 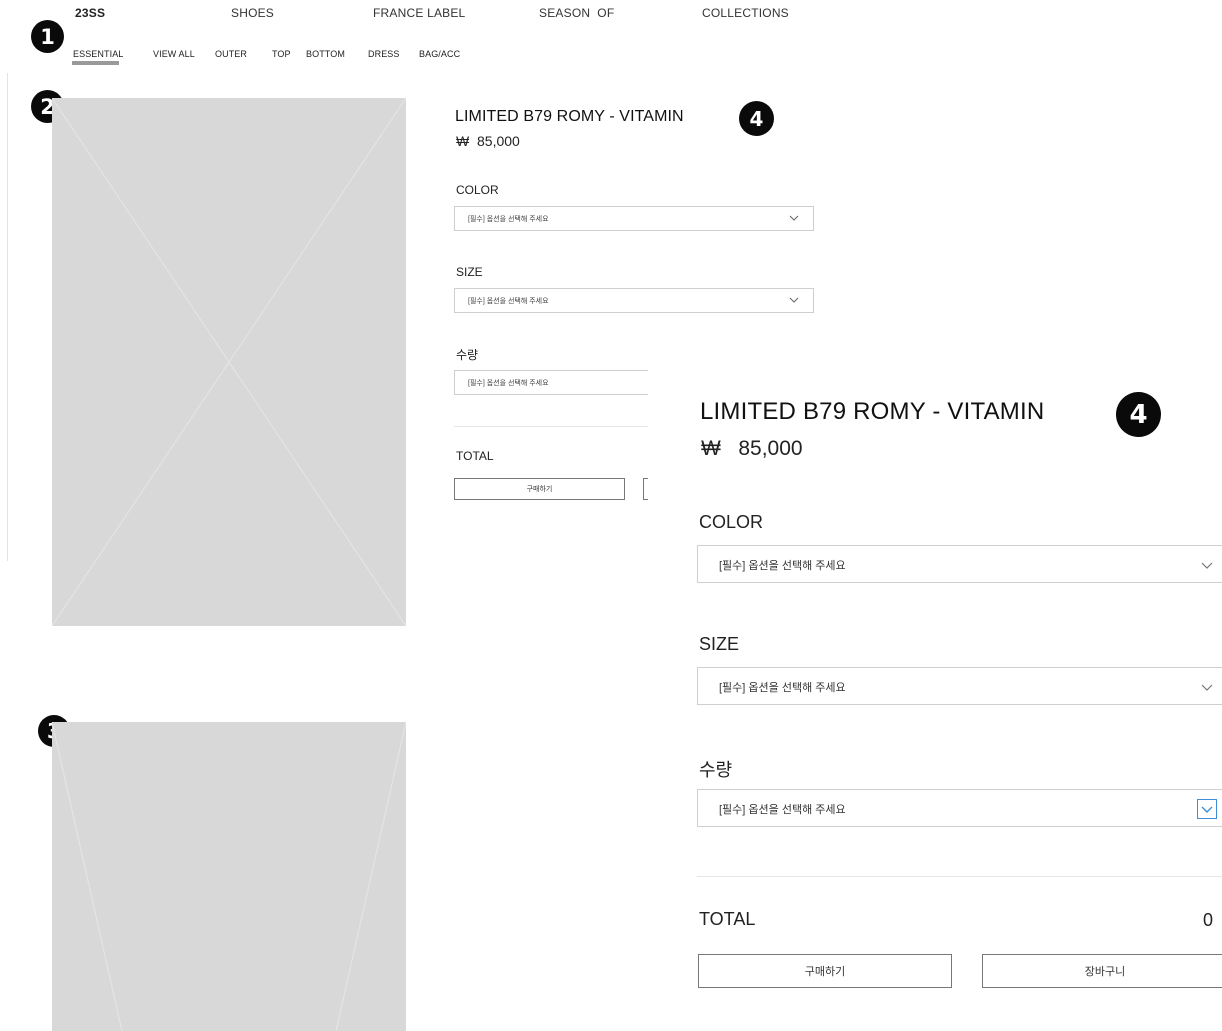 What do you see at coordinates (872, 411) in the screenshot?
I see `zoomed-product-title: LIMITED B79 ROMY - VITAMIN` at bounding box center [872, 411].